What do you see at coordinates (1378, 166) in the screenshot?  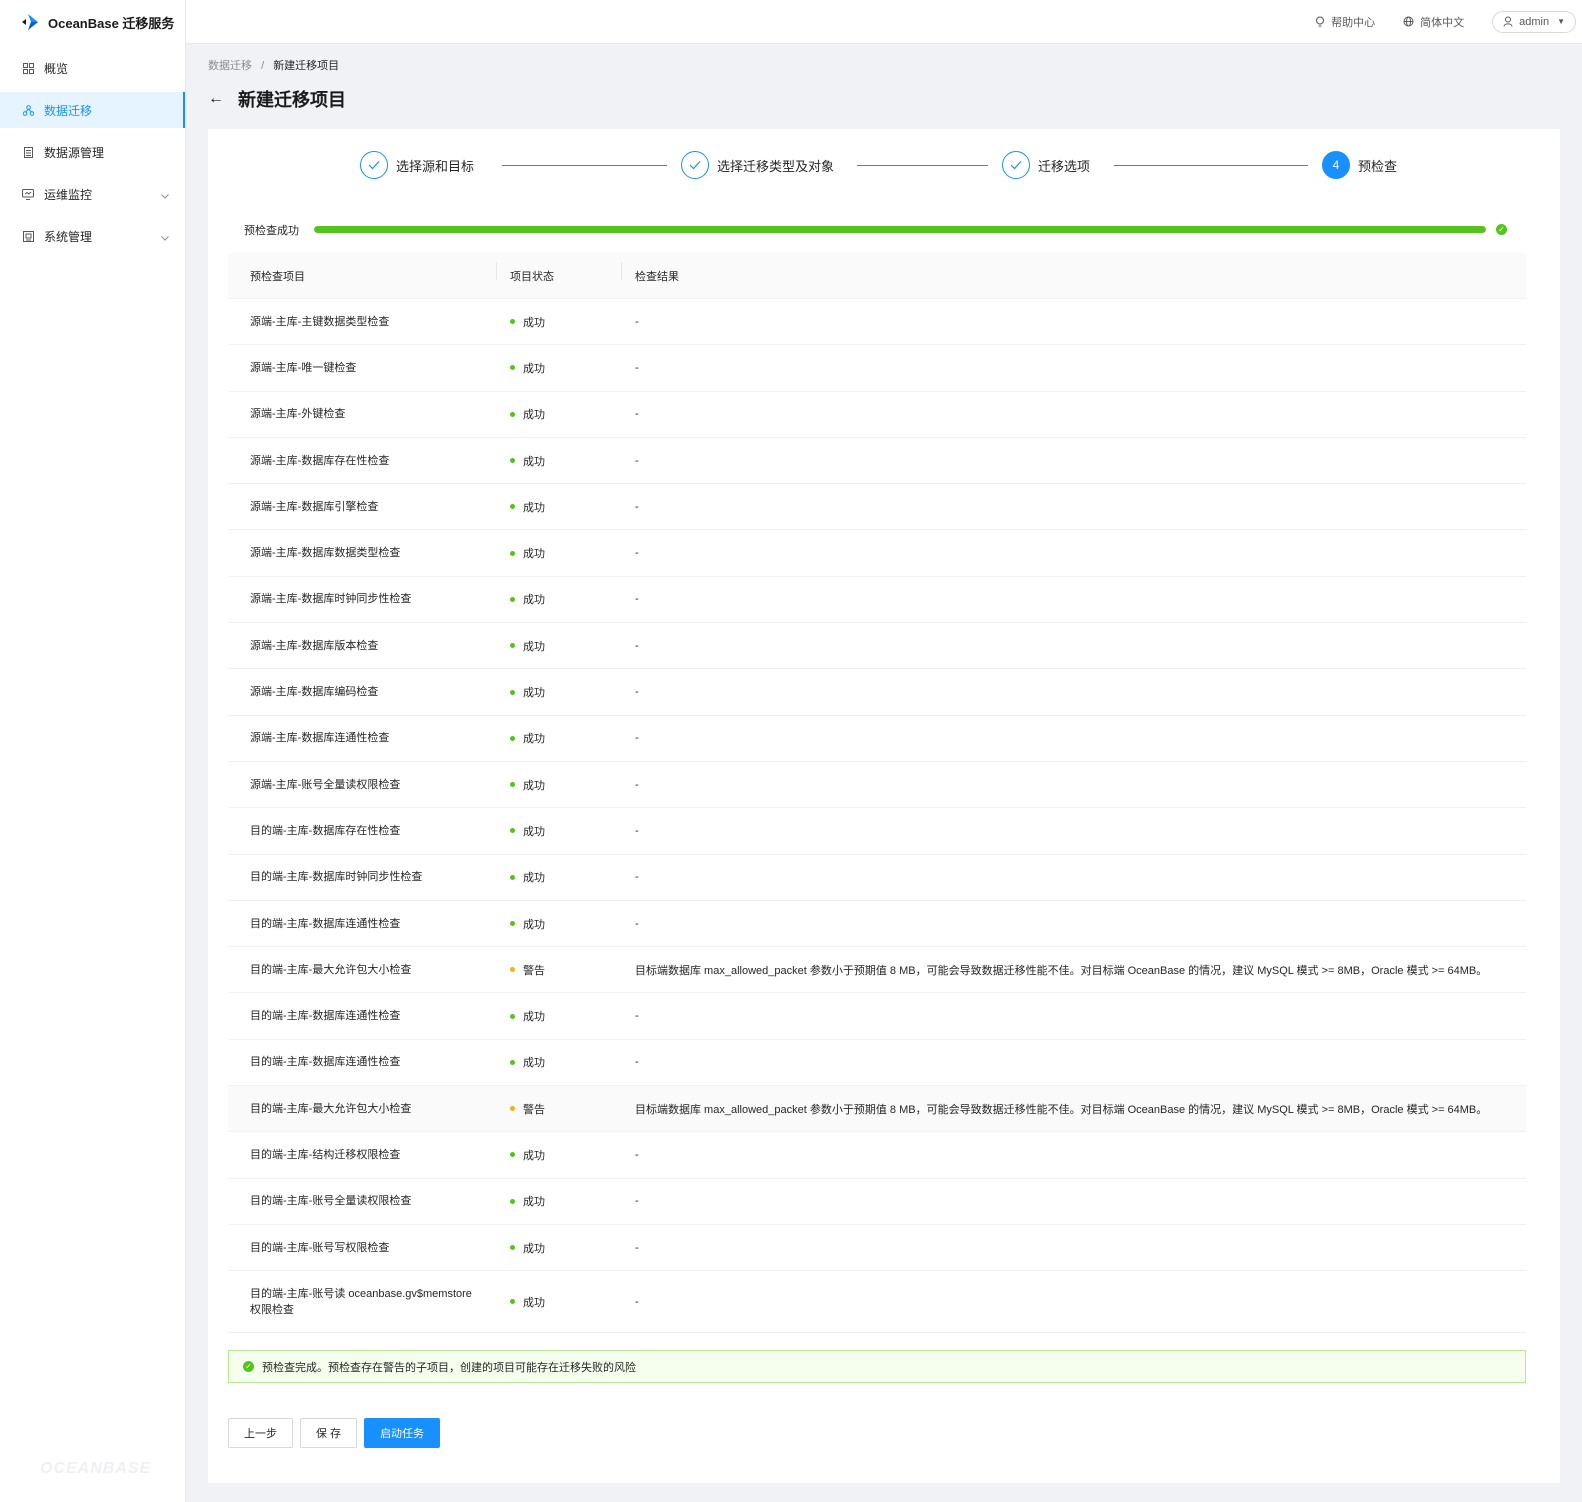 I see `step-label: 预检查` at bounding box center [1378, 166].